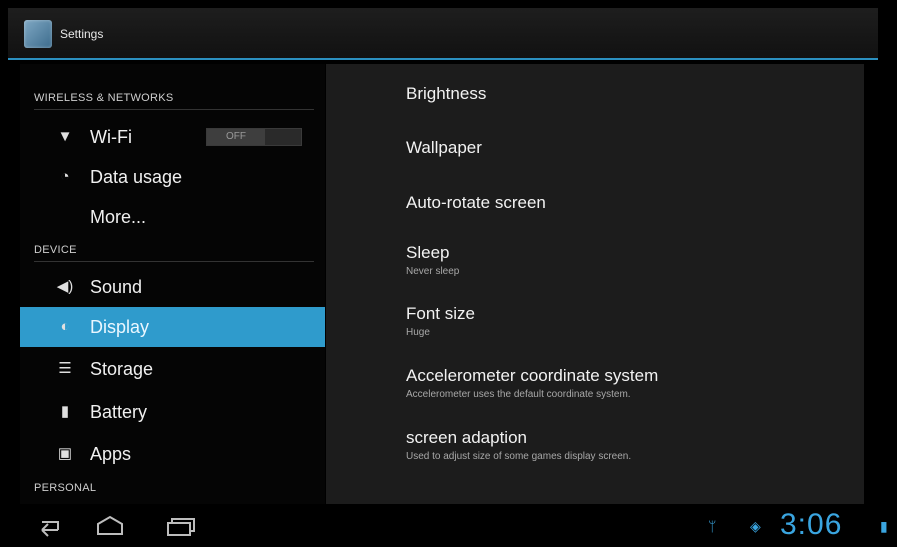 Image resolution: width=897 pixels, height=547 pixels. Describe the element at coordinates (111, 454) in the screenshot. I see `sidebar-item-label: Apps` at that location.